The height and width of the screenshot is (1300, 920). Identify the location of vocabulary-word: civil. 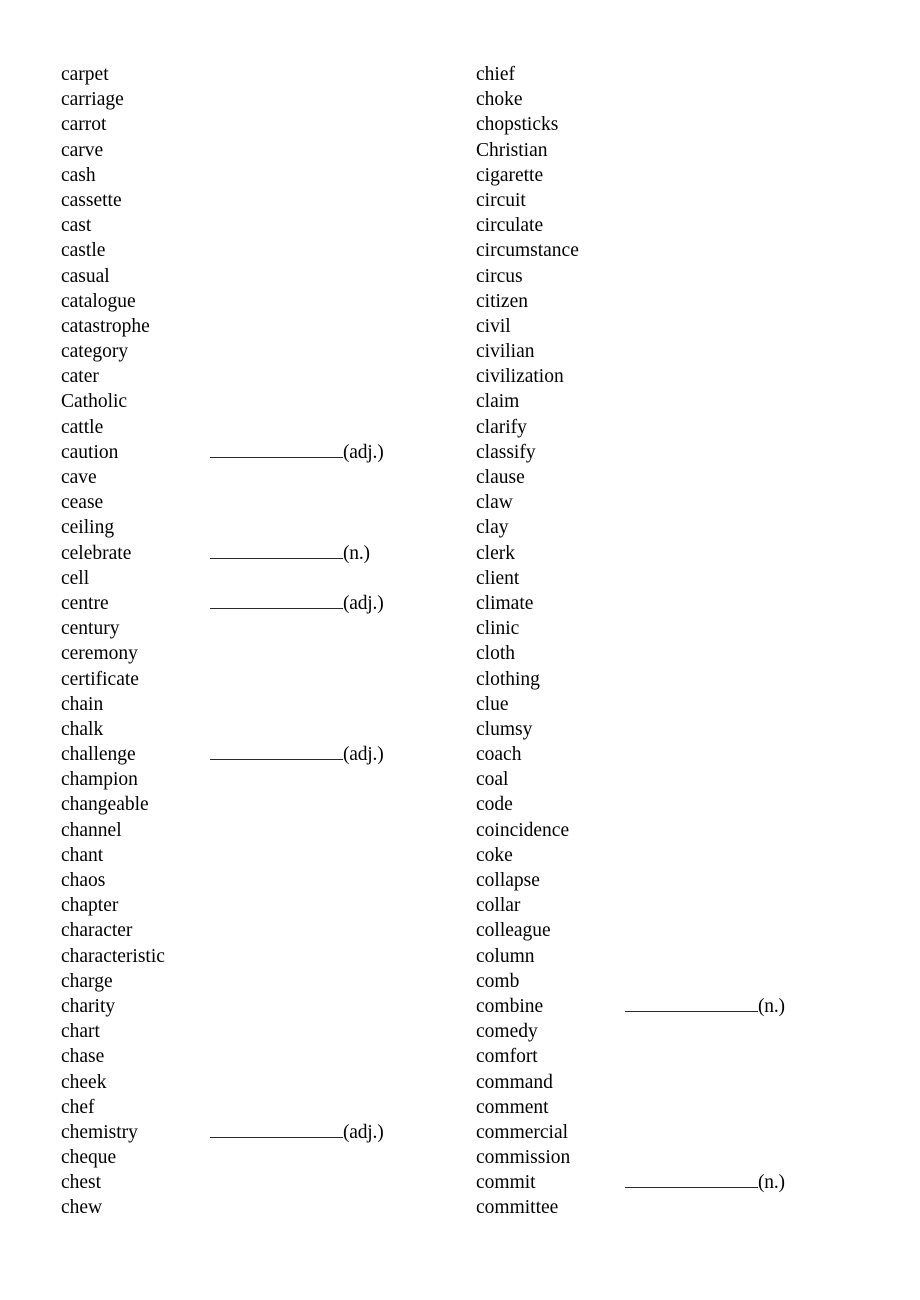
(493, 326).